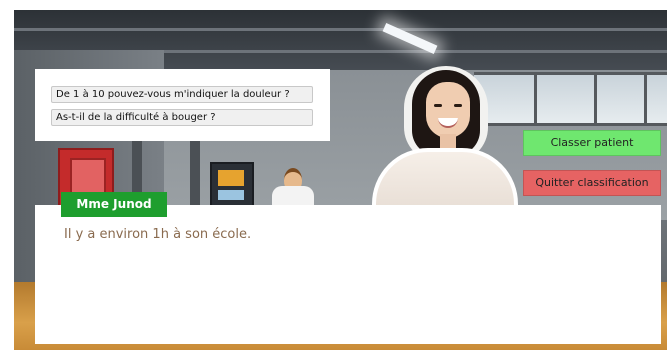 The image size is (667, 360). What do you see at coordinates (592, 143) in the screenshot?
I see `classify-patient-button: Classer patient` at bounding box center [592, 143].